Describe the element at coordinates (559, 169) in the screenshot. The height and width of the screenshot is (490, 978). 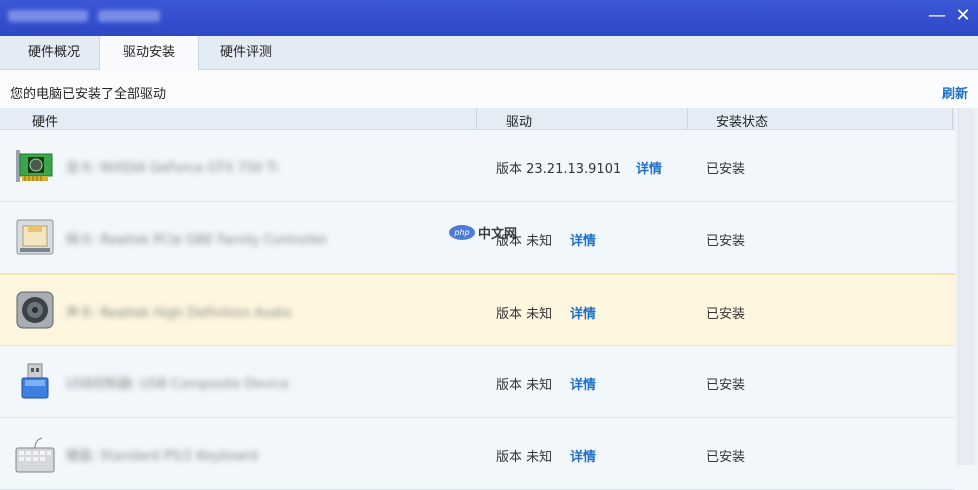
I see `driver-version: 版本 23.21.13.9101` at that location.